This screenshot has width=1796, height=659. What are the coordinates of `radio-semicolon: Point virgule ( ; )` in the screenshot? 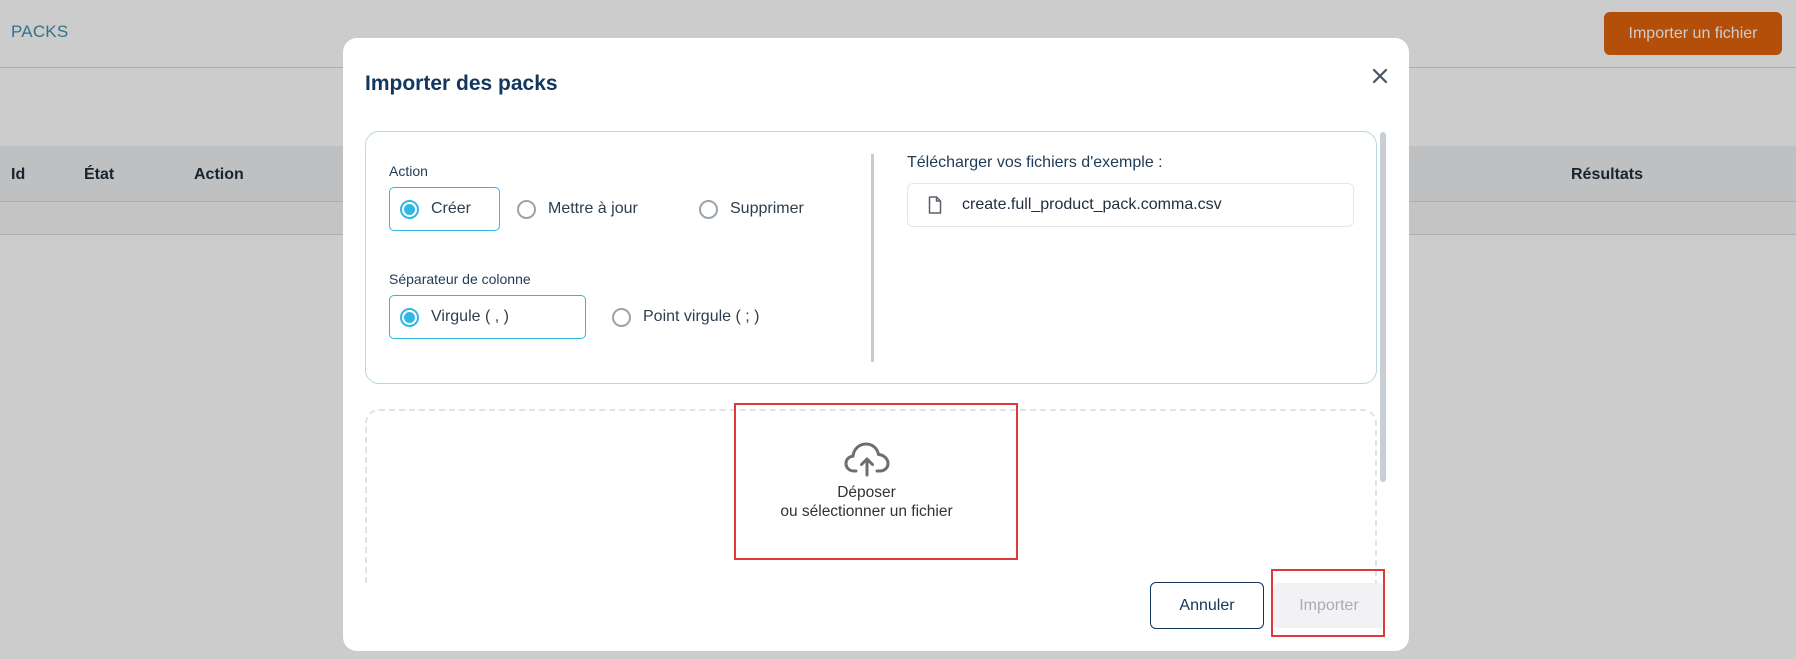 It's located at (682, 317).